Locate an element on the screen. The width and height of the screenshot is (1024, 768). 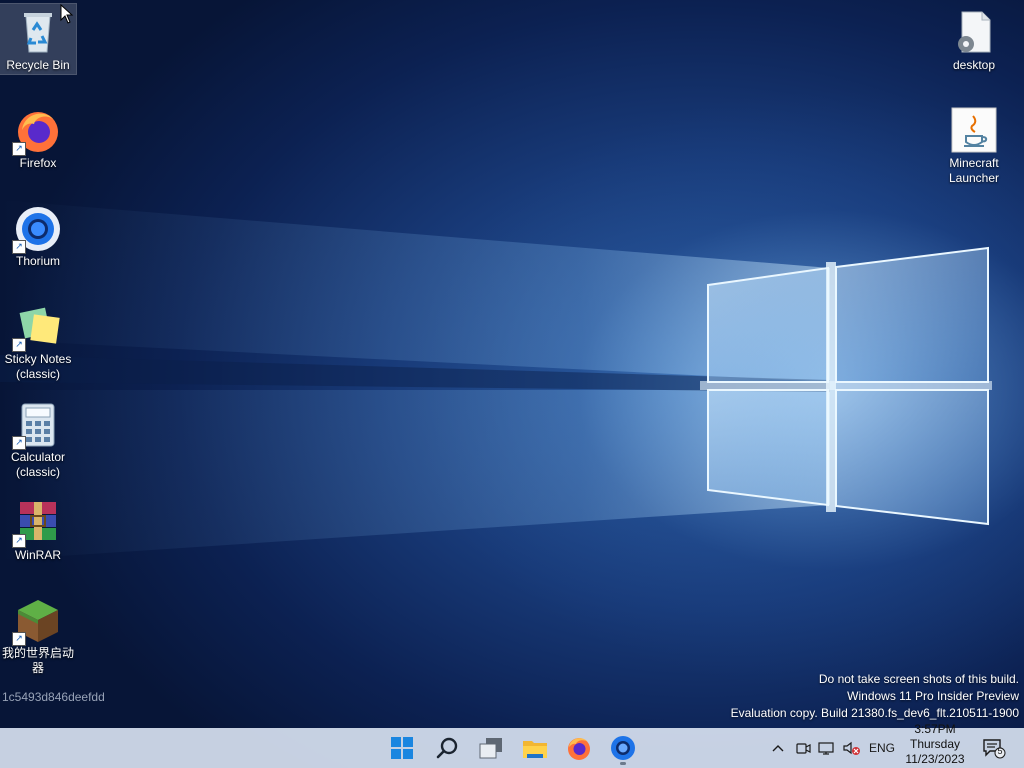
network-tray-button is located at coordinates (827, 748).